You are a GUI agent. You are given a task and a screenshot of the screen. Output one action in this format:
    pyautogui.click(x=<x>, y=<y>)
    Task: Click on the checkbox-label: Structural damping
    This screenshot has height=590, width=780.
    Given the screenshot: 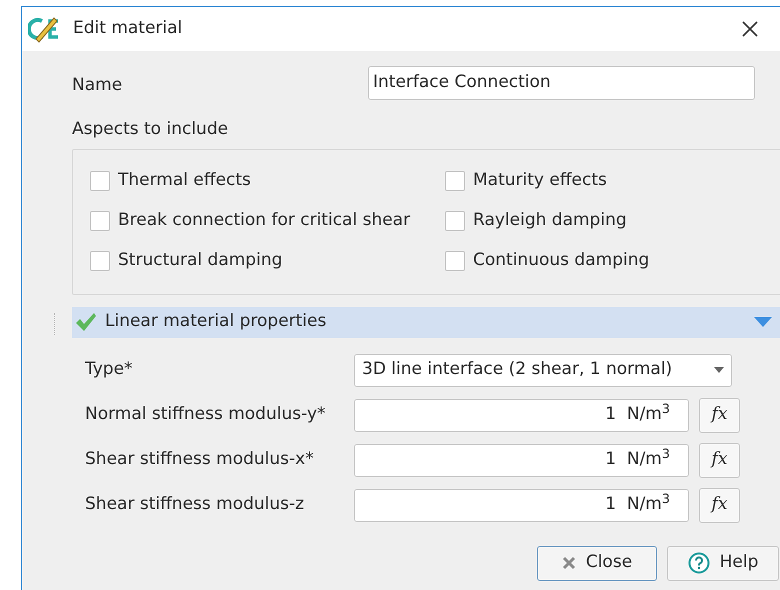 What is the action you would take?
    pyautogui.click(x=200, y=260)
    